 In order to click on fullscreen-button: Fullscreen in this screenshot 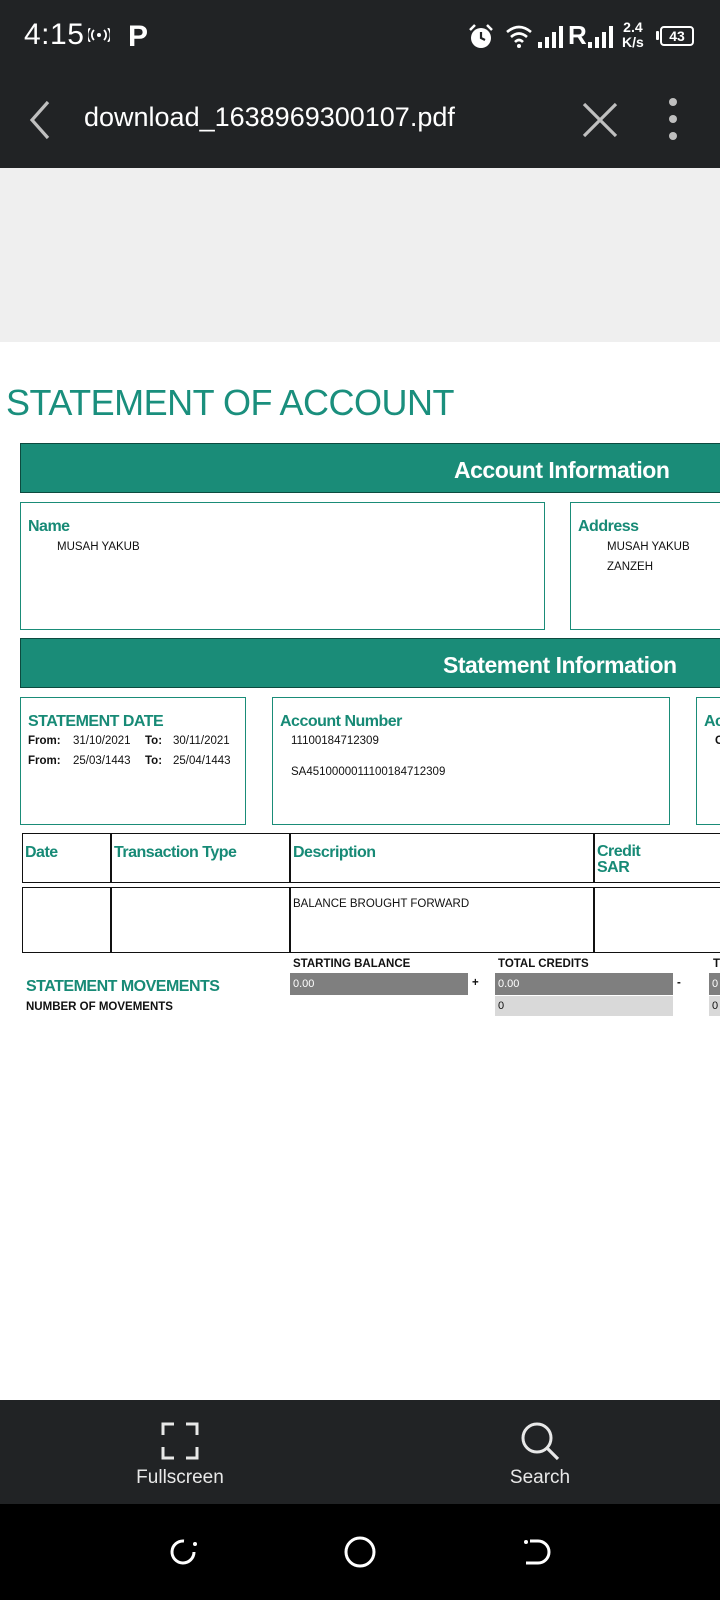, I will do `click(180, 1456)`.